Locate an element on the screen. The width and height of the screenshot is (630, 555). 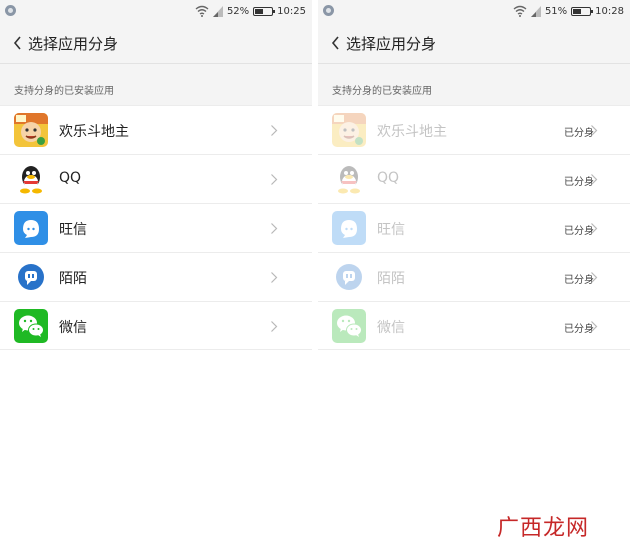
watermark-text: 广西龙网 is located at coordinates (543, 528).